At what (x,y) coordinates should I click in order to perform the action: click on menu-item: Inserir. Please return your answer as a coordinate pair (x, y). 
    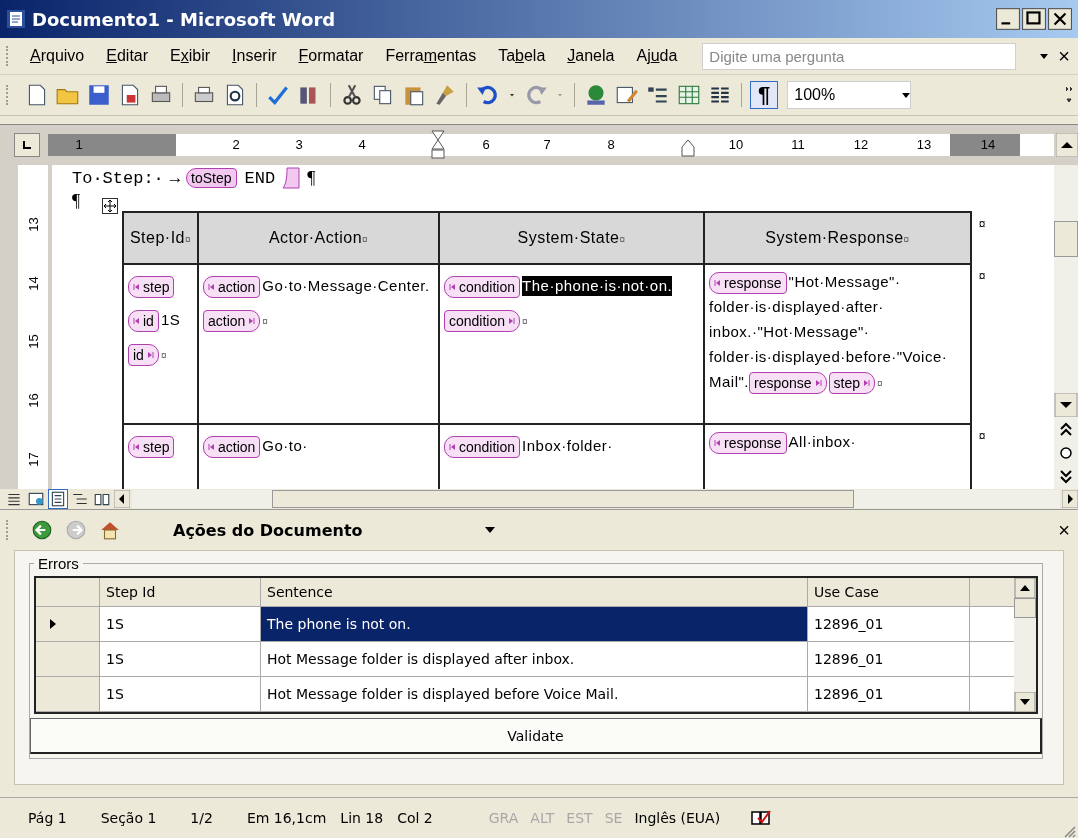
    Looking at the image, I should click on (254, 56).